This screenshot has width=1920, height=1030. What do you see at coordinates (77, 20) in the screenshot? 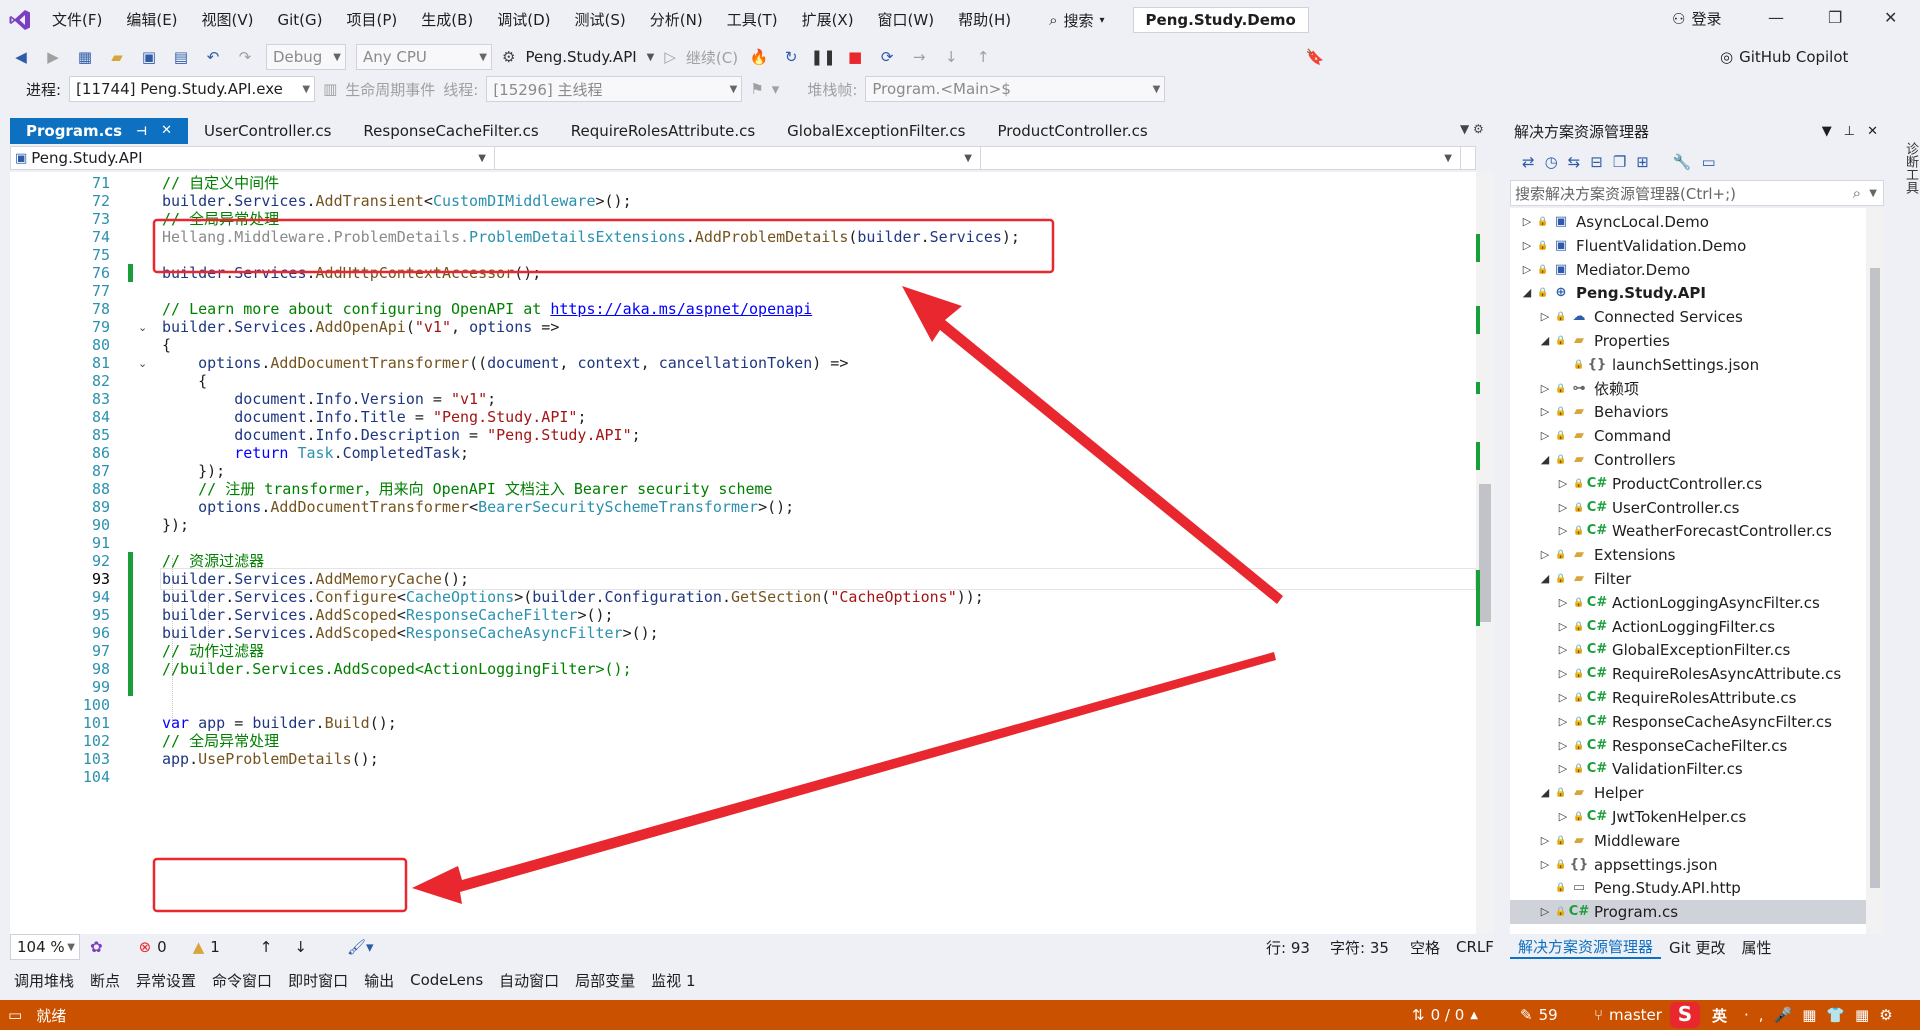
I see `menu-item-0: 文件(F)` at bounding box center [77, 20].